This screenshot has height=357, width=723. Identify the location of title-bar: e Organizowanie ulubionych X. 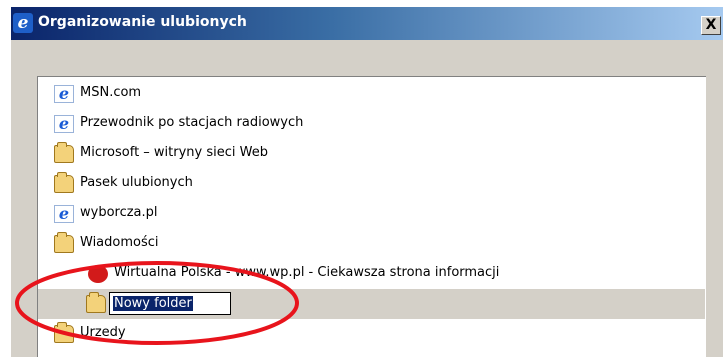
(367, 23).